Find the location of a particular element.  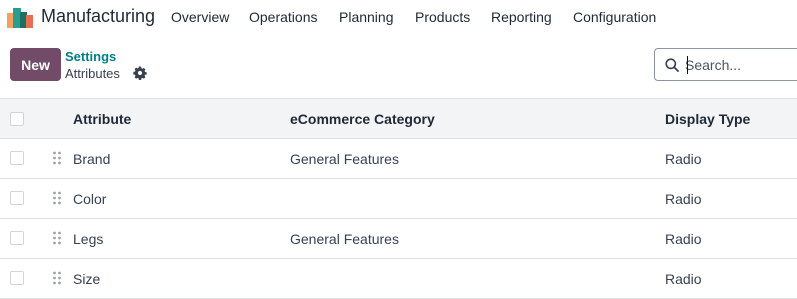

menu-products: Products is located at coordinates (442, 17).